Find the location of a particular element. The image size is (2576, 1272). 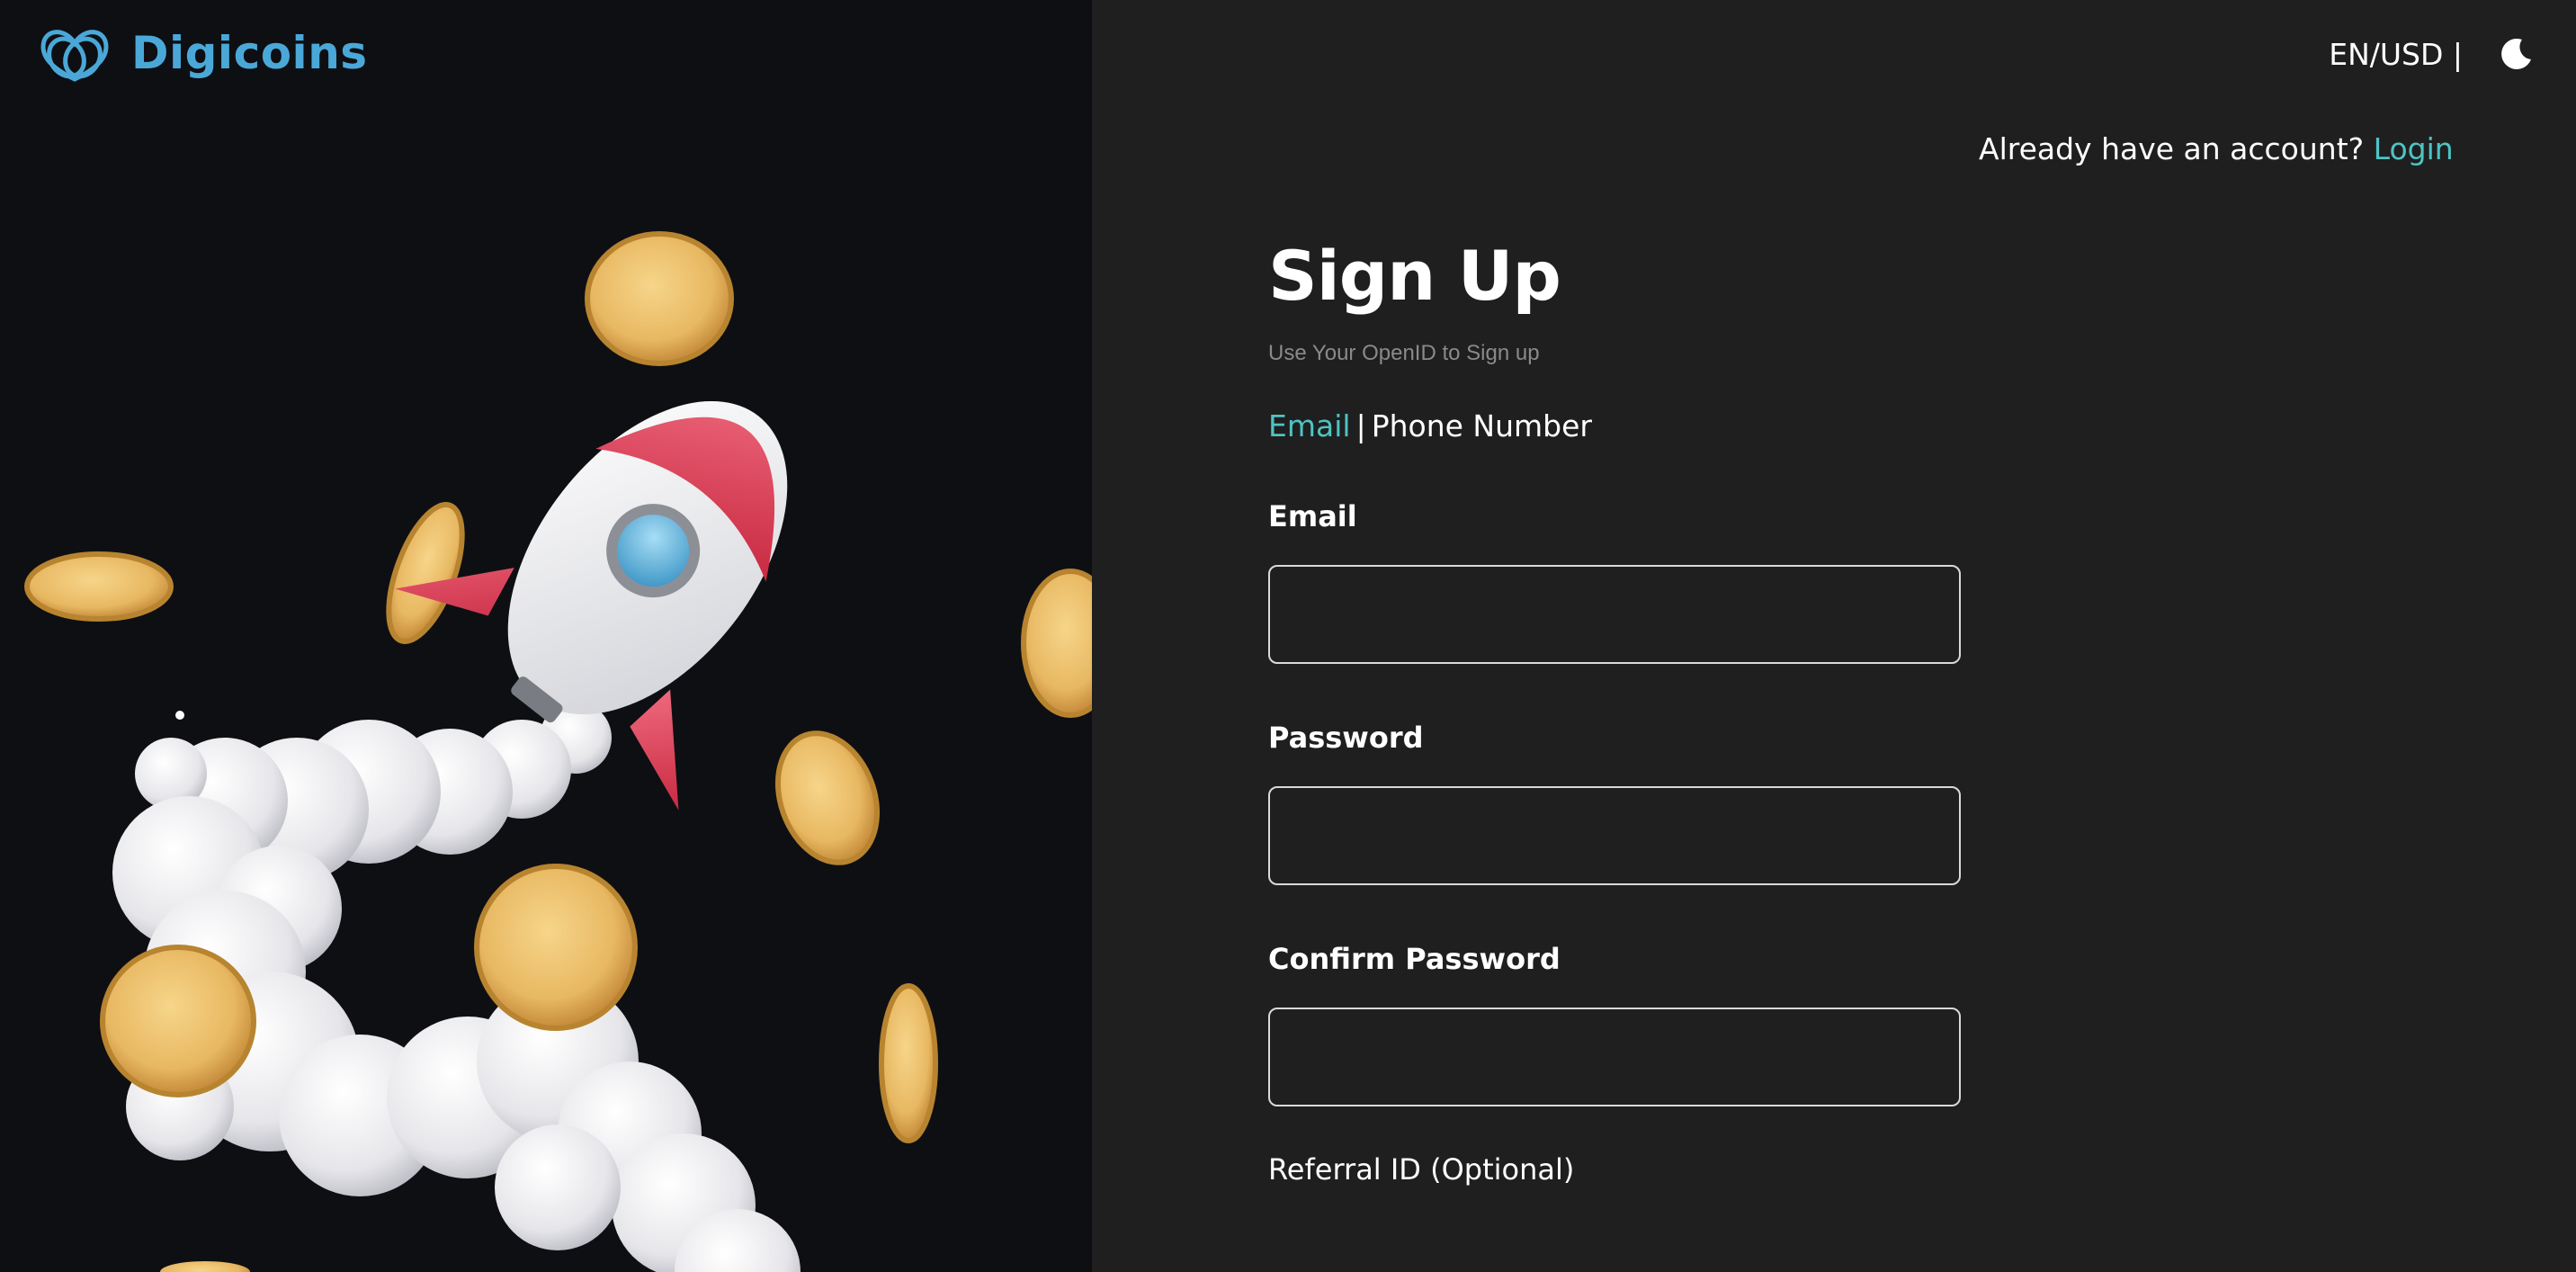

tab-phone-number: Phone Number is located at coordinates (1482, 425).